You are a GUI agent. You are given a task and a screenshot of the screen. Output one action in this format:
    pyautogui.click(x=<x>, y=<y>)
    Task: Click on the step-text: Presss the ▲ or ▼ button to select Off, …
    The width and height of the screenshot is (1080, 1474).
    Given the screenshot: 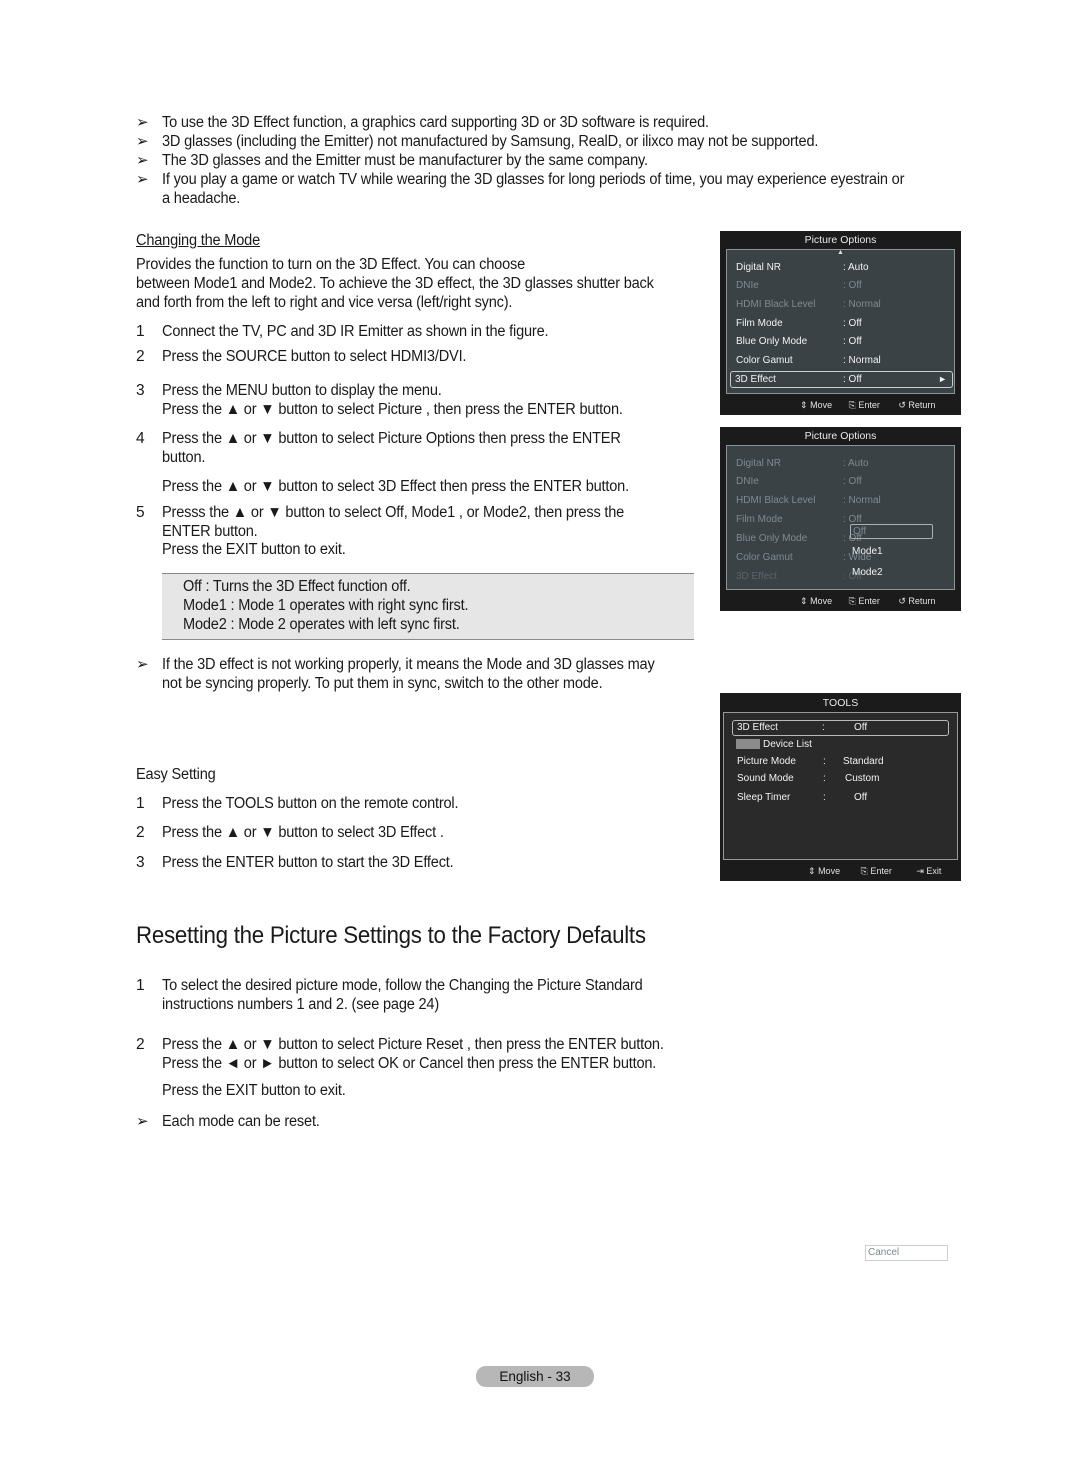 What is the action you would take?
    pyautogui.click(x=393, y=512)
    